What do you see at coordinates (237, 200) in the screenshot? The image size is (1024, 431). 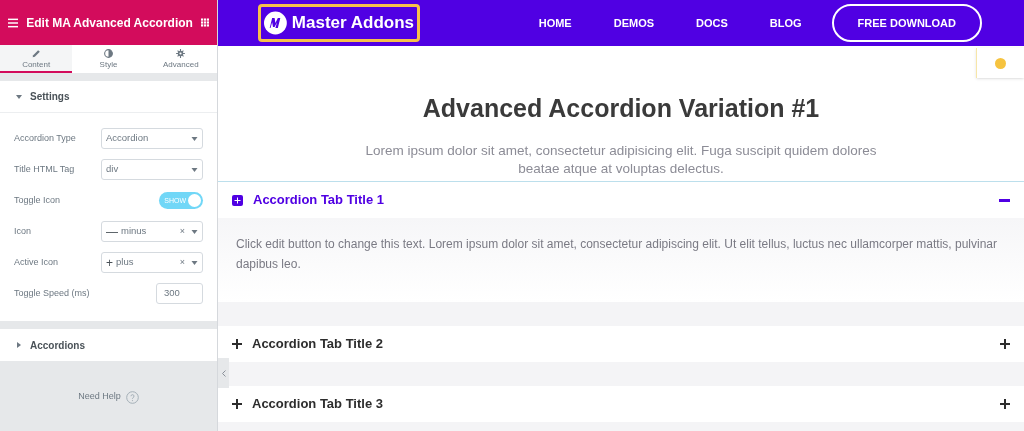 I see `plus-square-icon` at bounding box center [237, 200].